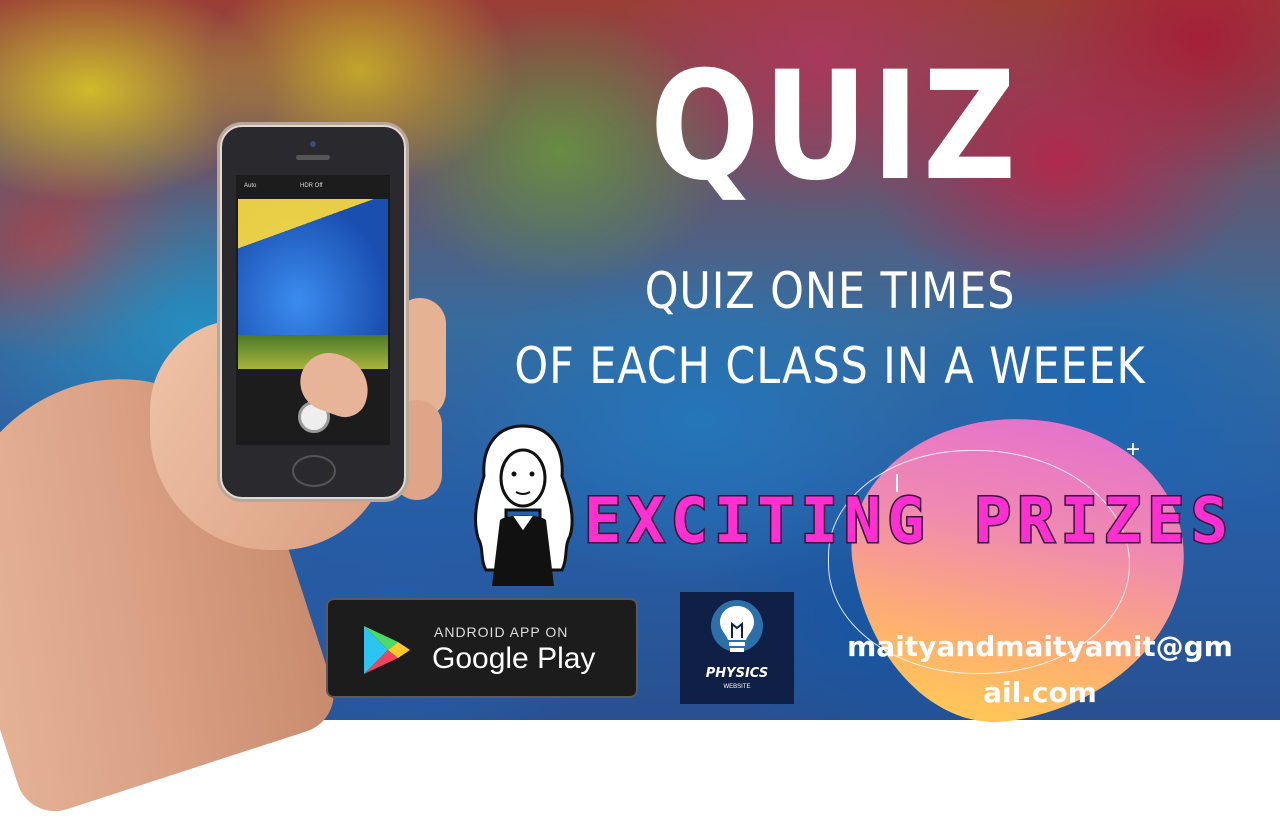  What do you see at coordinates (830, 366) in the screenshot?
I see `subtitle-line-2: OF EACH CLASS IN A WEEEK` at bounding box center [830, 366].